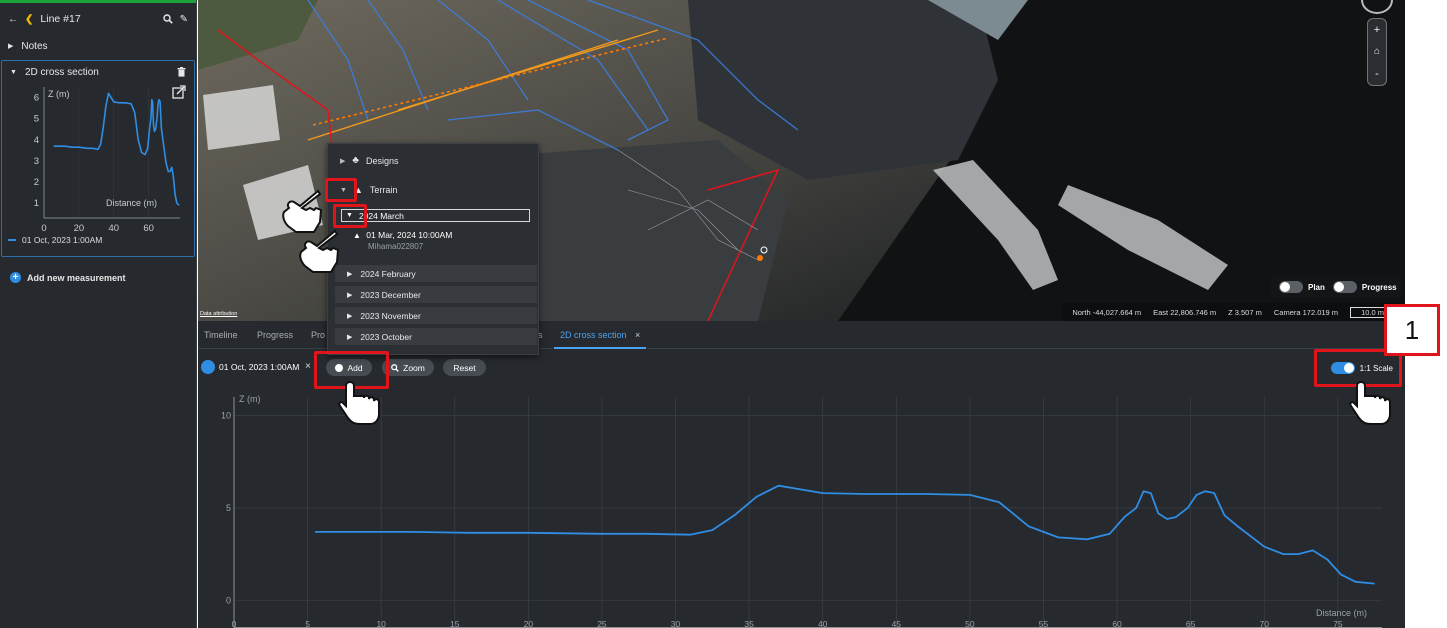 The height and width of the screenshot is (628, 1447). What do you see at coordinates (355, 160) in the screenshot?
I see `designs-icon: ♣` at bounding box center [355, 160].